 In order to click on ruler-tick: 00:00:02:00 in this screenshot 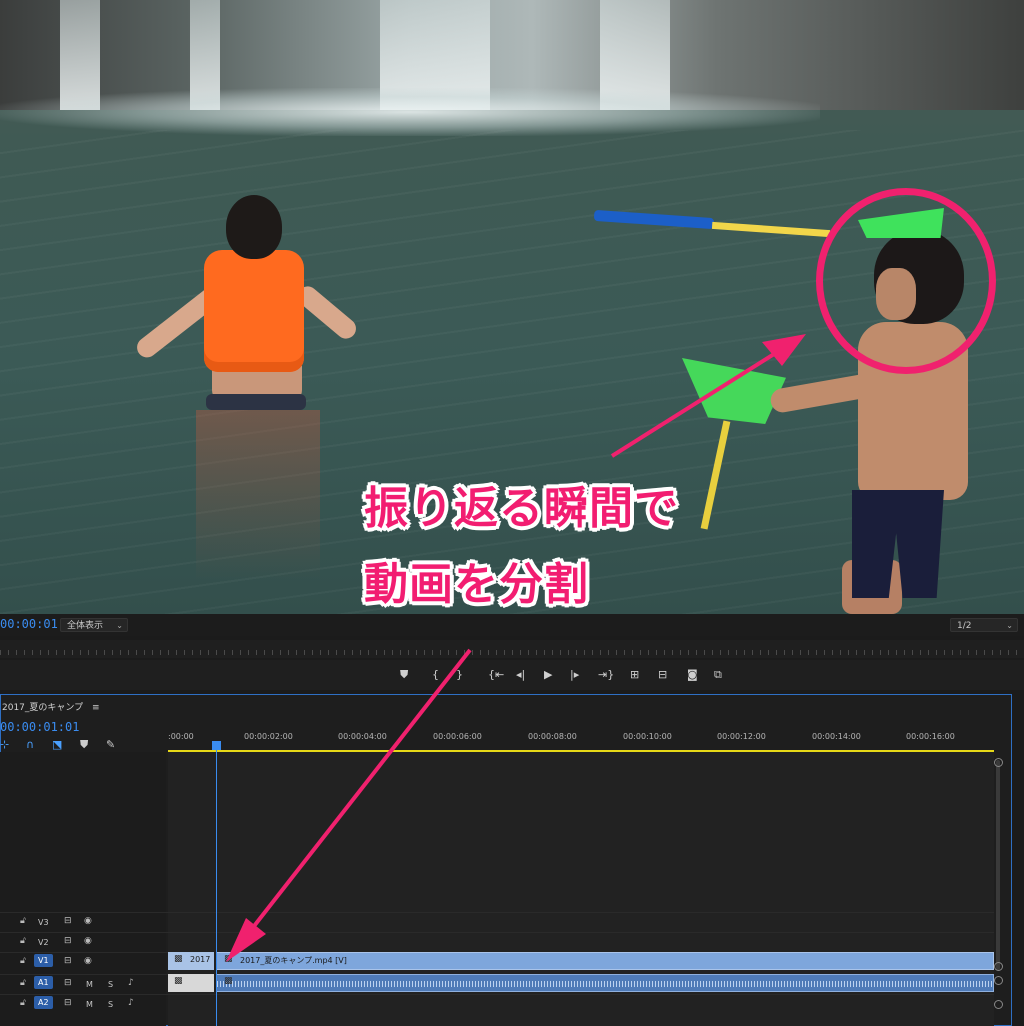, I will do `click(268, 736)`.